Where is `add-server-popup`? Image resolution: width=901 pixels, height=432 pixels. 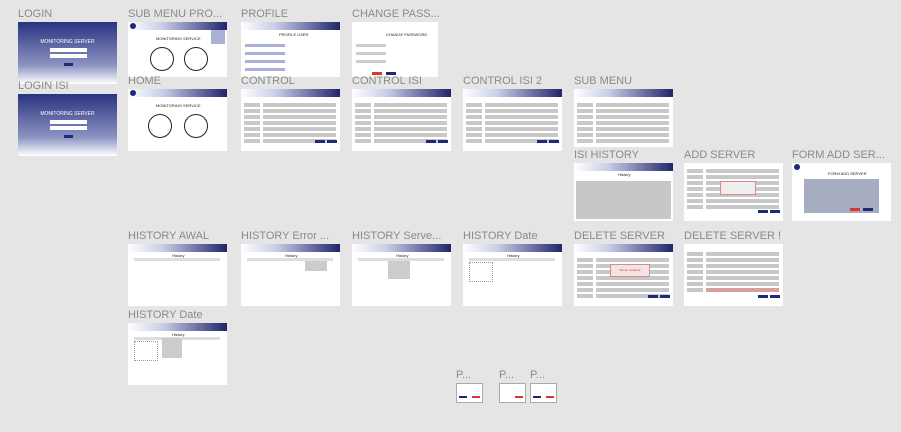
add-server-popup is located at coordinates (738, 188).